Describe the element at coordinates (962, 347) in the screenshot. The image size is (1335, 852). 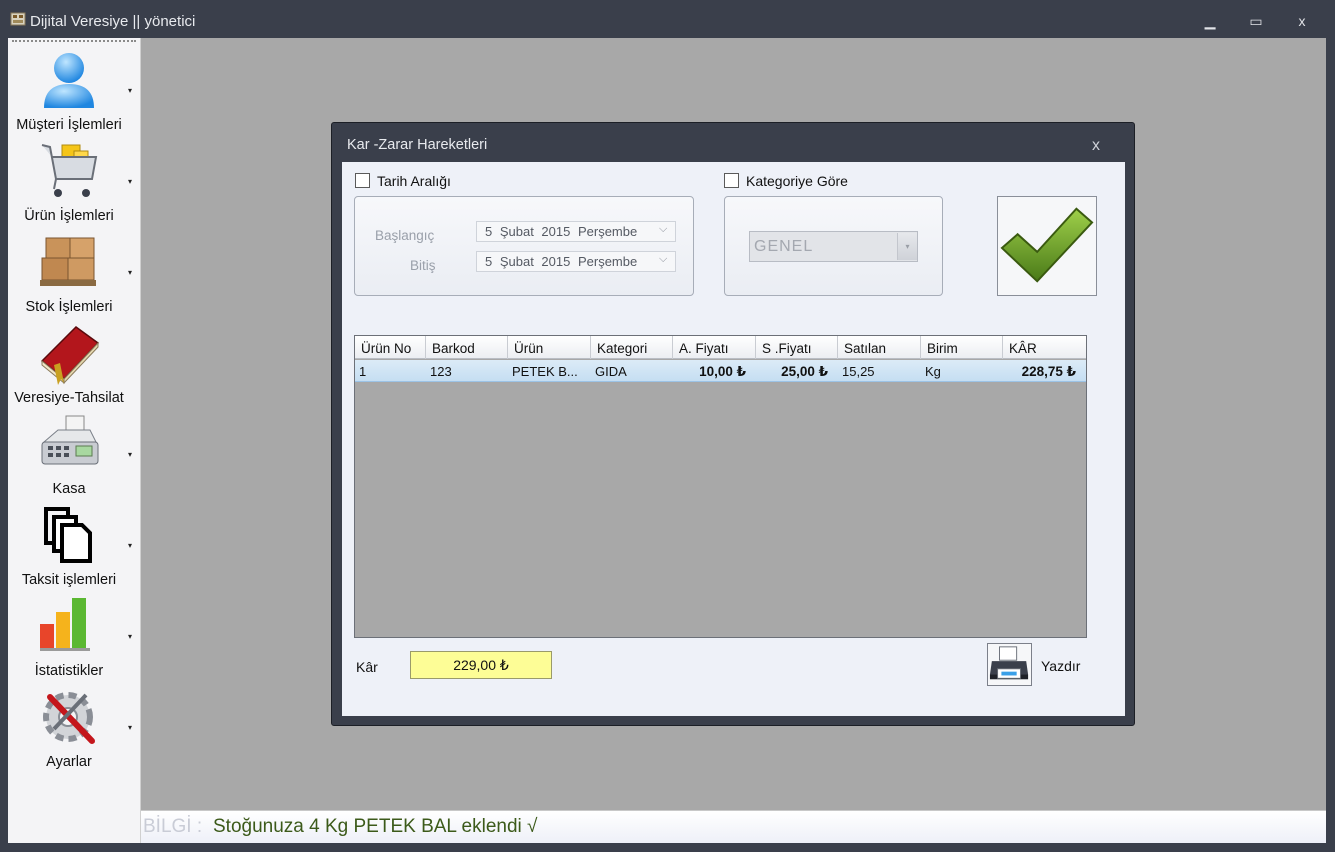
I see `column-header: Birim` at that location.